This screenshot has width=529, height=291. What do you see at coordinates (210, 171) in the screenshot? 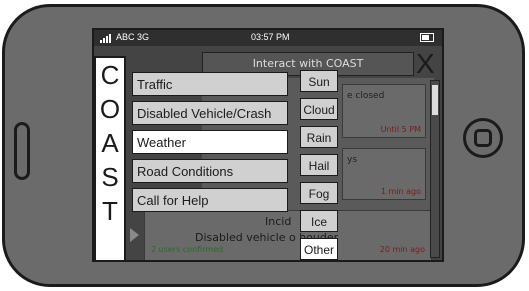
I see `menu-item-road-conditions: Road Conditions` at bounding box center [210, 171].